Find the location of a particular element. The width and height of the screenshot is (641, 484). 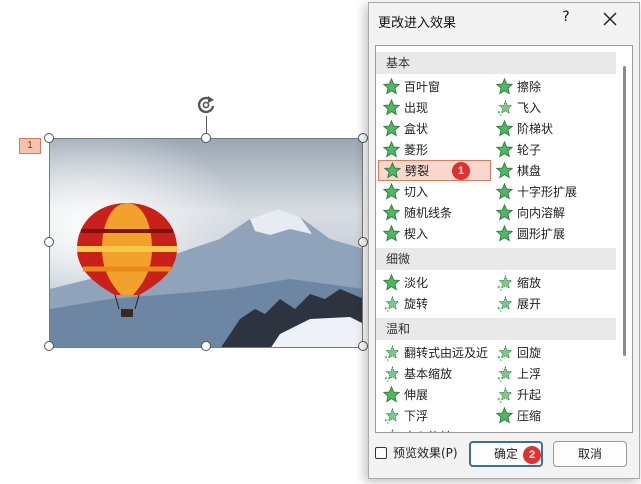

effect-item: 阶梯状 is located at coordinates (552, 128).